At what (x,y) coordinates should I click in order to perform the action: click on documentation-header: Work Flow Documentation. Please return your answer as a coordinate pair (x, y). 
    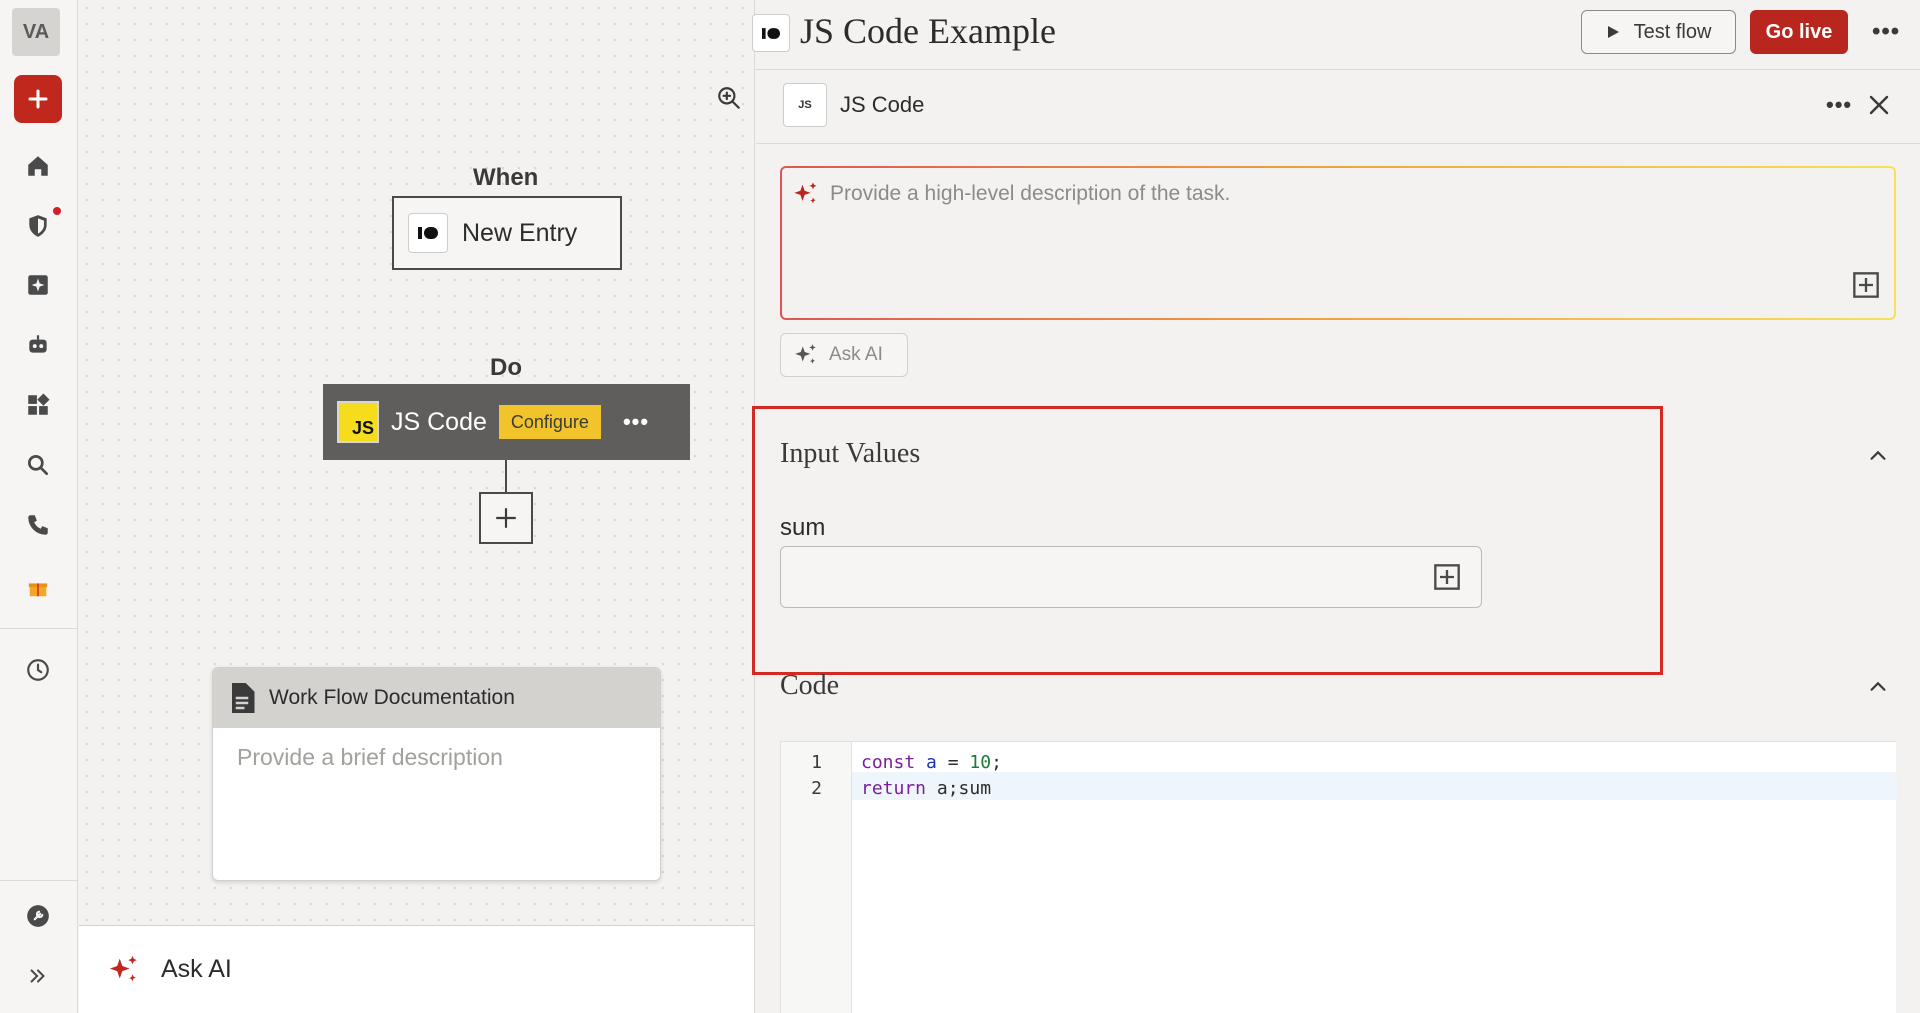
    Looking at the image, I should click on (436, 698).